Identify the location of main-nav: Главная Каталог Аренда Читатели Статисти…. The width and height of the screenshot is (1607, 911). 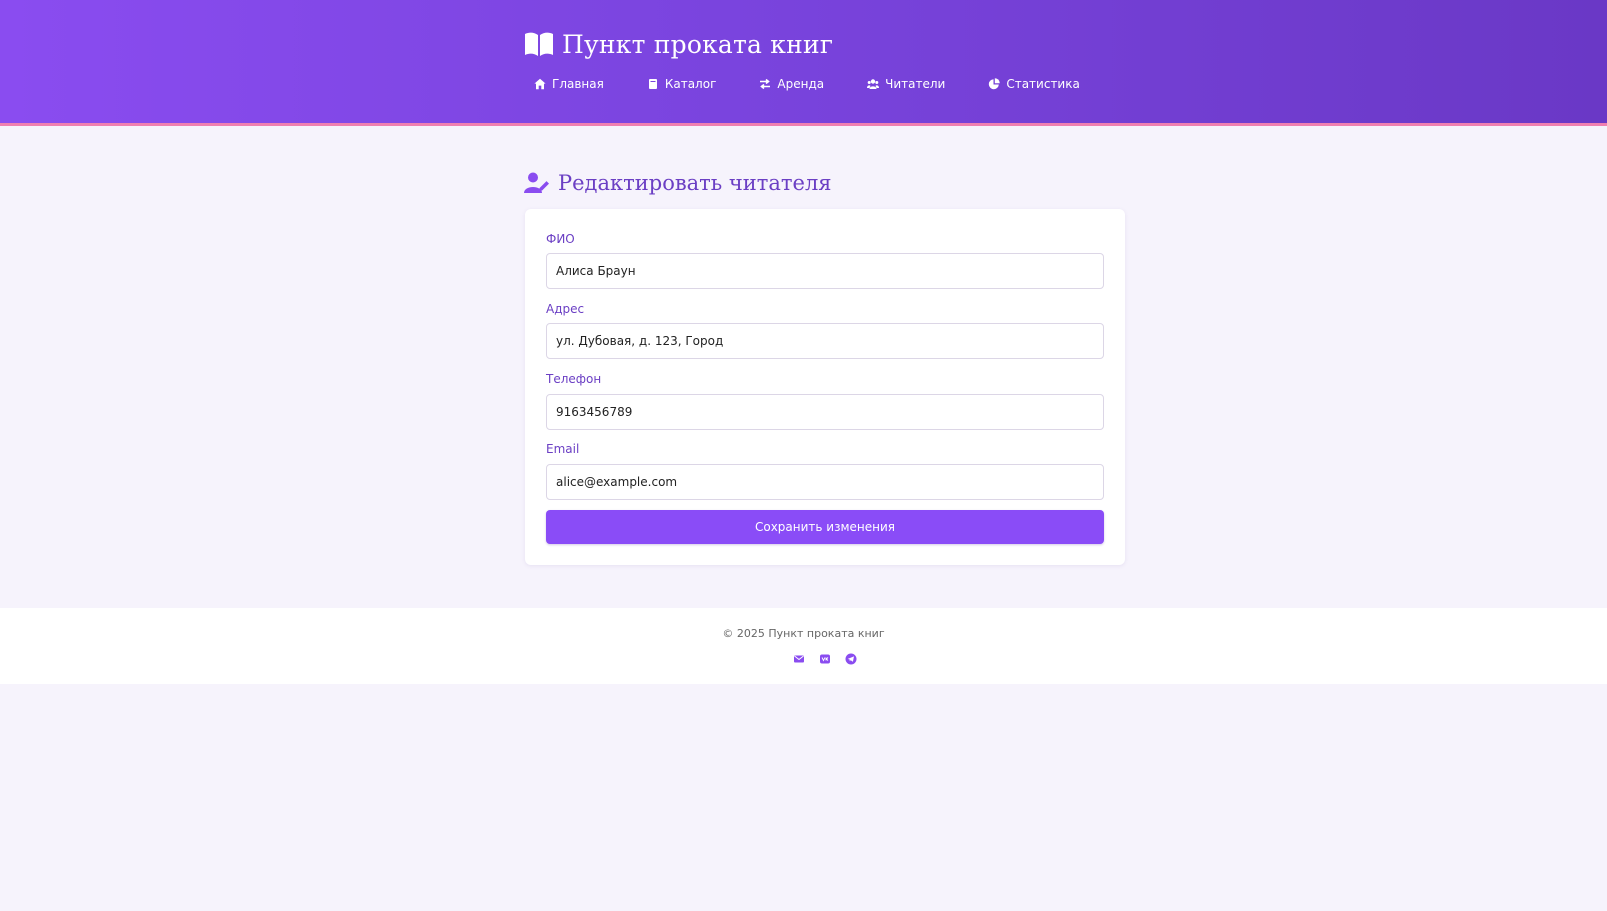
(828, 84).